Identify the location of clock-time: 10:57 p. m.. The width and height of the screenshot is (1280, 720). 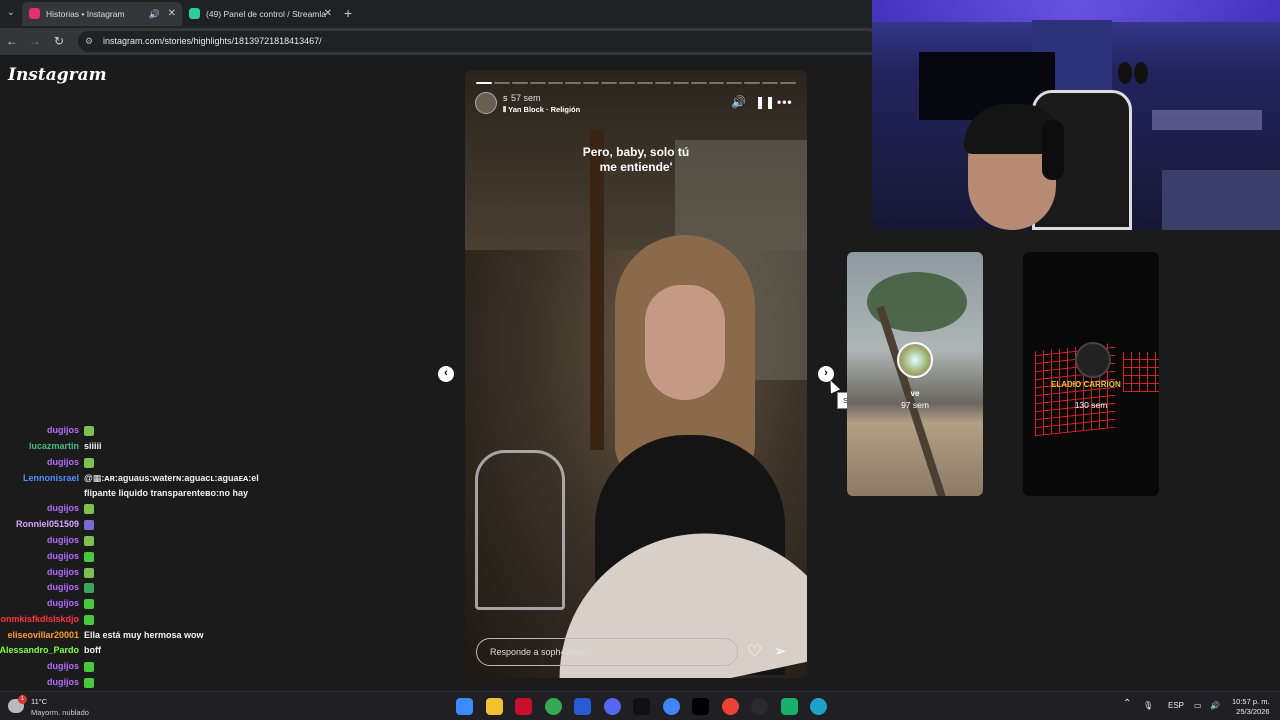
(1251, 701).